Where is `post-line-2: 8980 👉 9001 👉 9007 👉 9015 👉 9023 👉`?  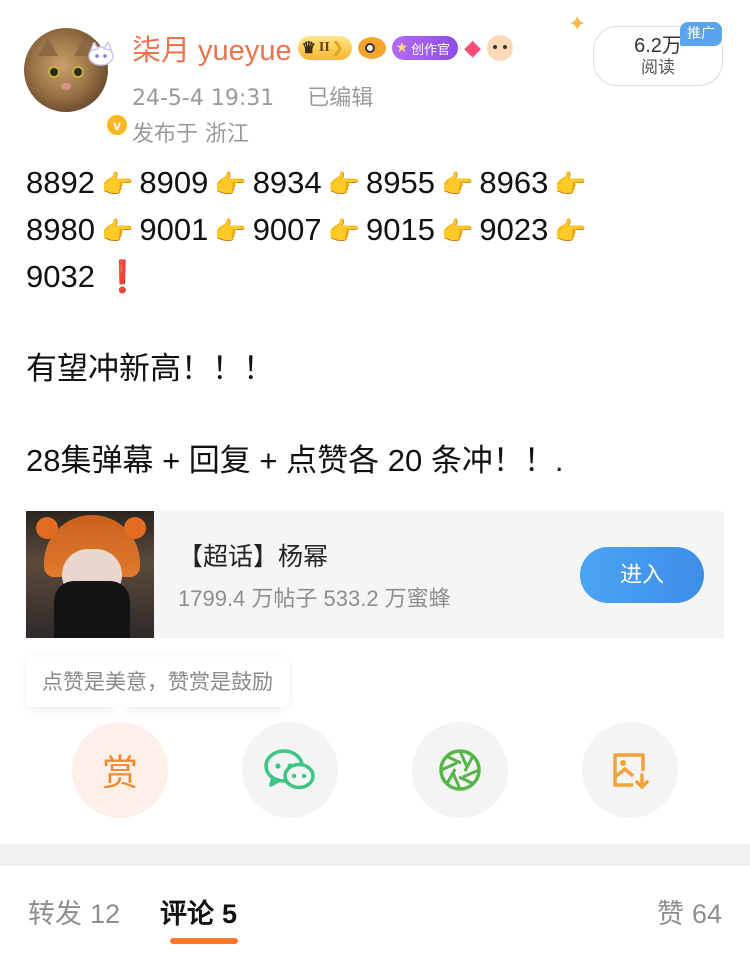
post-line-2: 8980 👉 9001 👉 9007 👉 9015 👉 9023 👉 is located at coordinates (376, 230).